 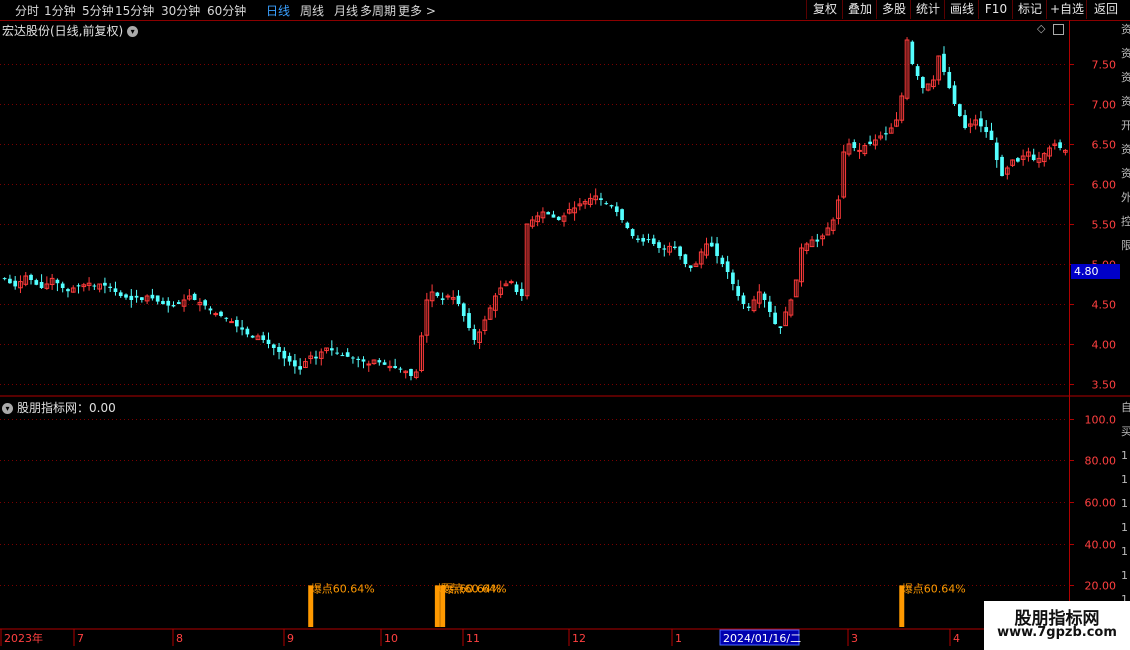 I want to click on right-info-strip: 资资资资开资资外控限, so click(x=1125, y=142).